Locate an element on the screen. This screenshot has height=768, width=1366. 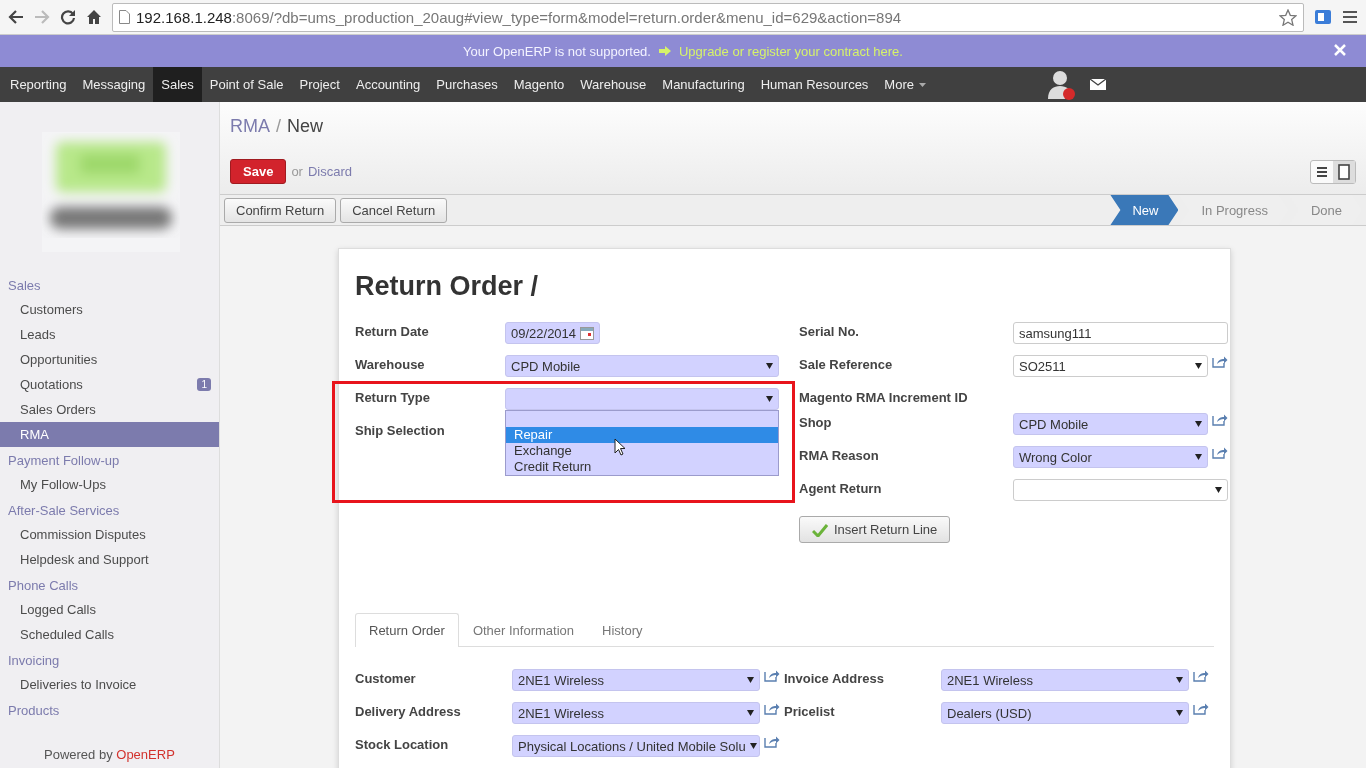
field-label: Pricelist is located at coordinates (810, 712).